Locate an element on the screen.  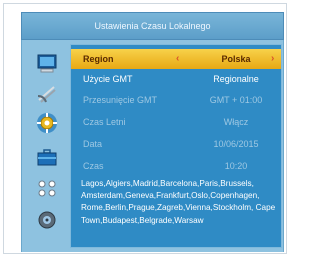
network-nodes-icon is located at coordinates (47, 188).